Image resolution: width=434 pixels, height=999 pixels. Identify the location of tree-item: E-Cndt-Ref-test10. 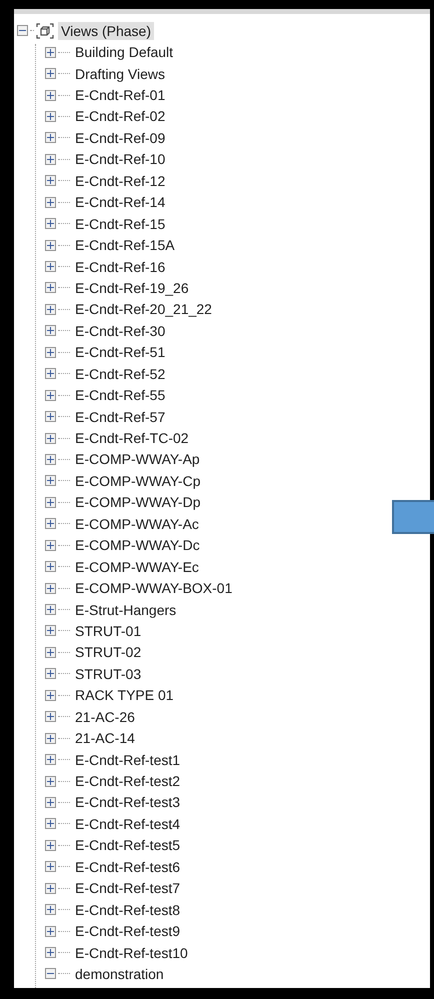
(131, 953).